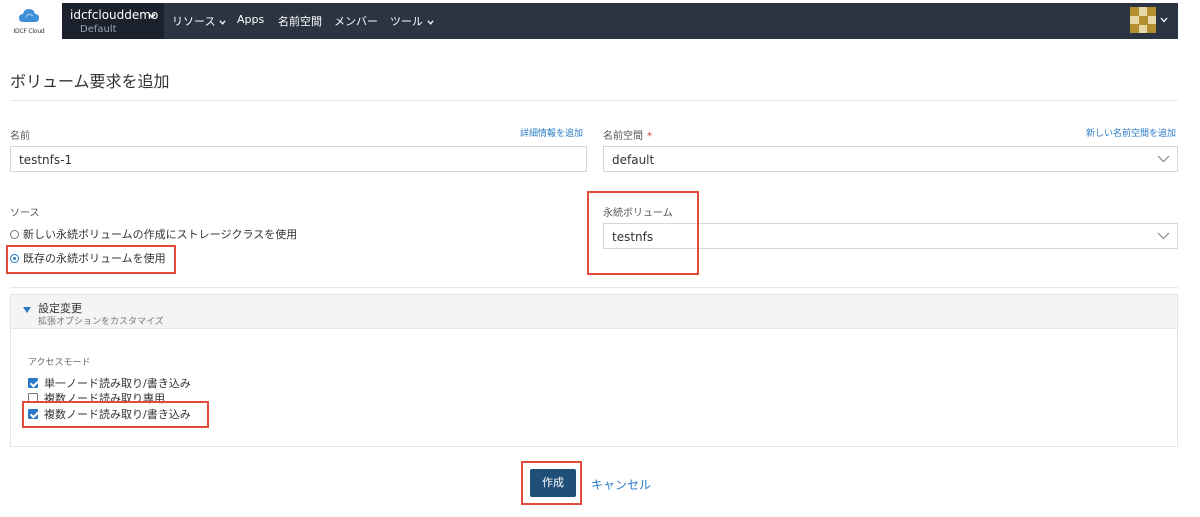 The image size is (1200, 517). What do you see at coordinates (33, 383) in the screenshot?
I see `checkbox-checked` at bounding box center [33, 383].